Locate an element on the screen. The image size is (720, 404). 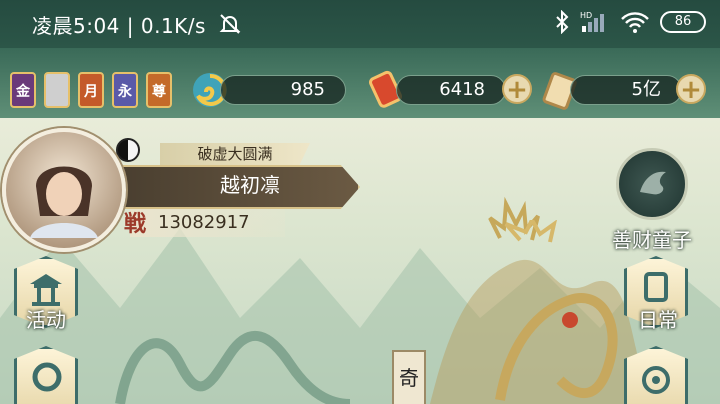
signal-hd-icon: HD is located at coordinates (592, 21).